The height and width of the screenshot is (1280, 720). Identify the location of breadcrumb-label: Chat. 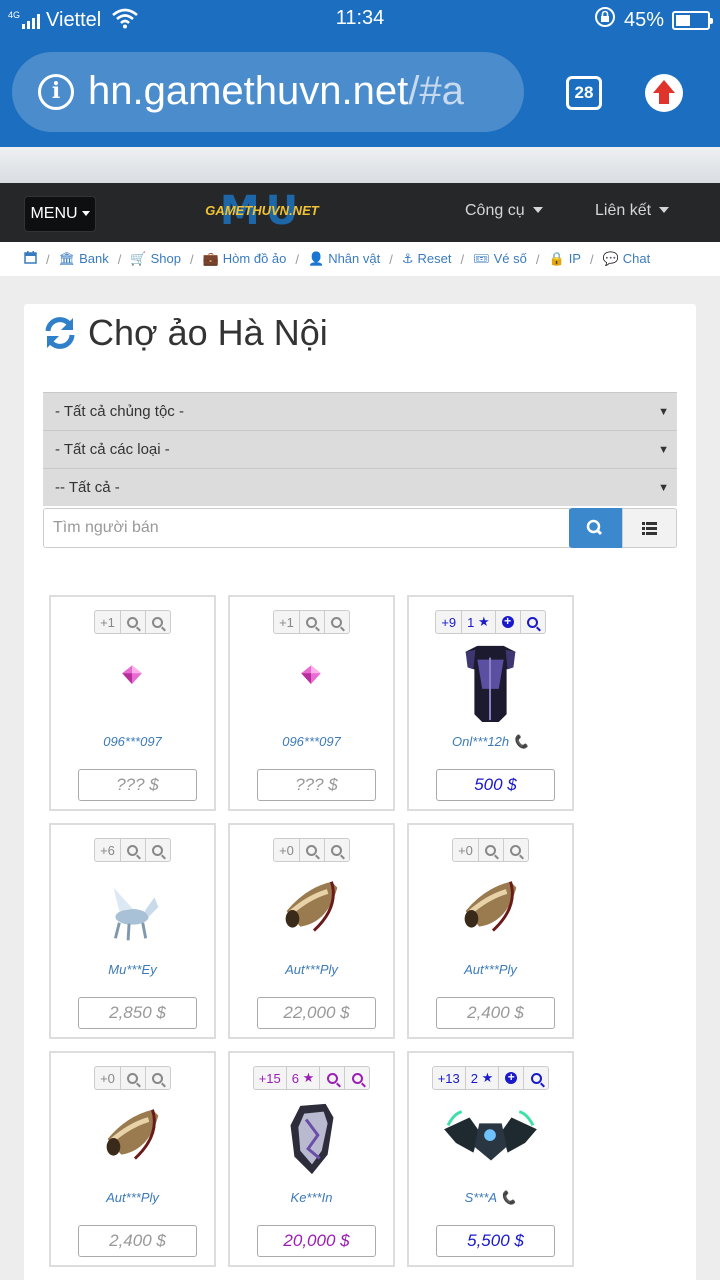
(636, 258).